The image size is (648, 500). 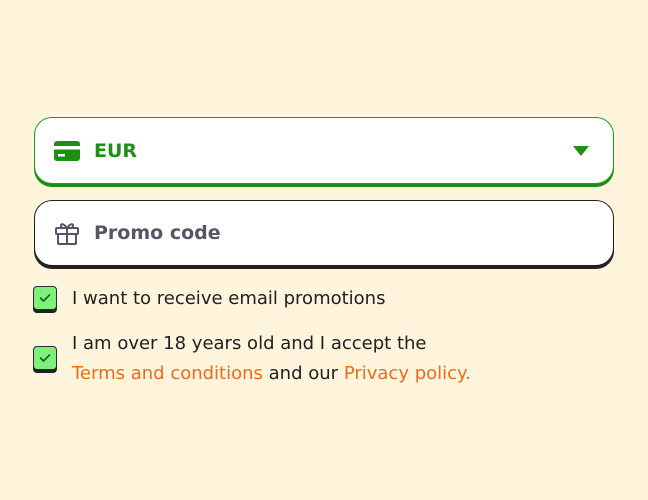 What do you see at coordinates (407, 373) in the screenshot?
I see `privacy-link: Privacy policy.` at bounding box center [407, 373].